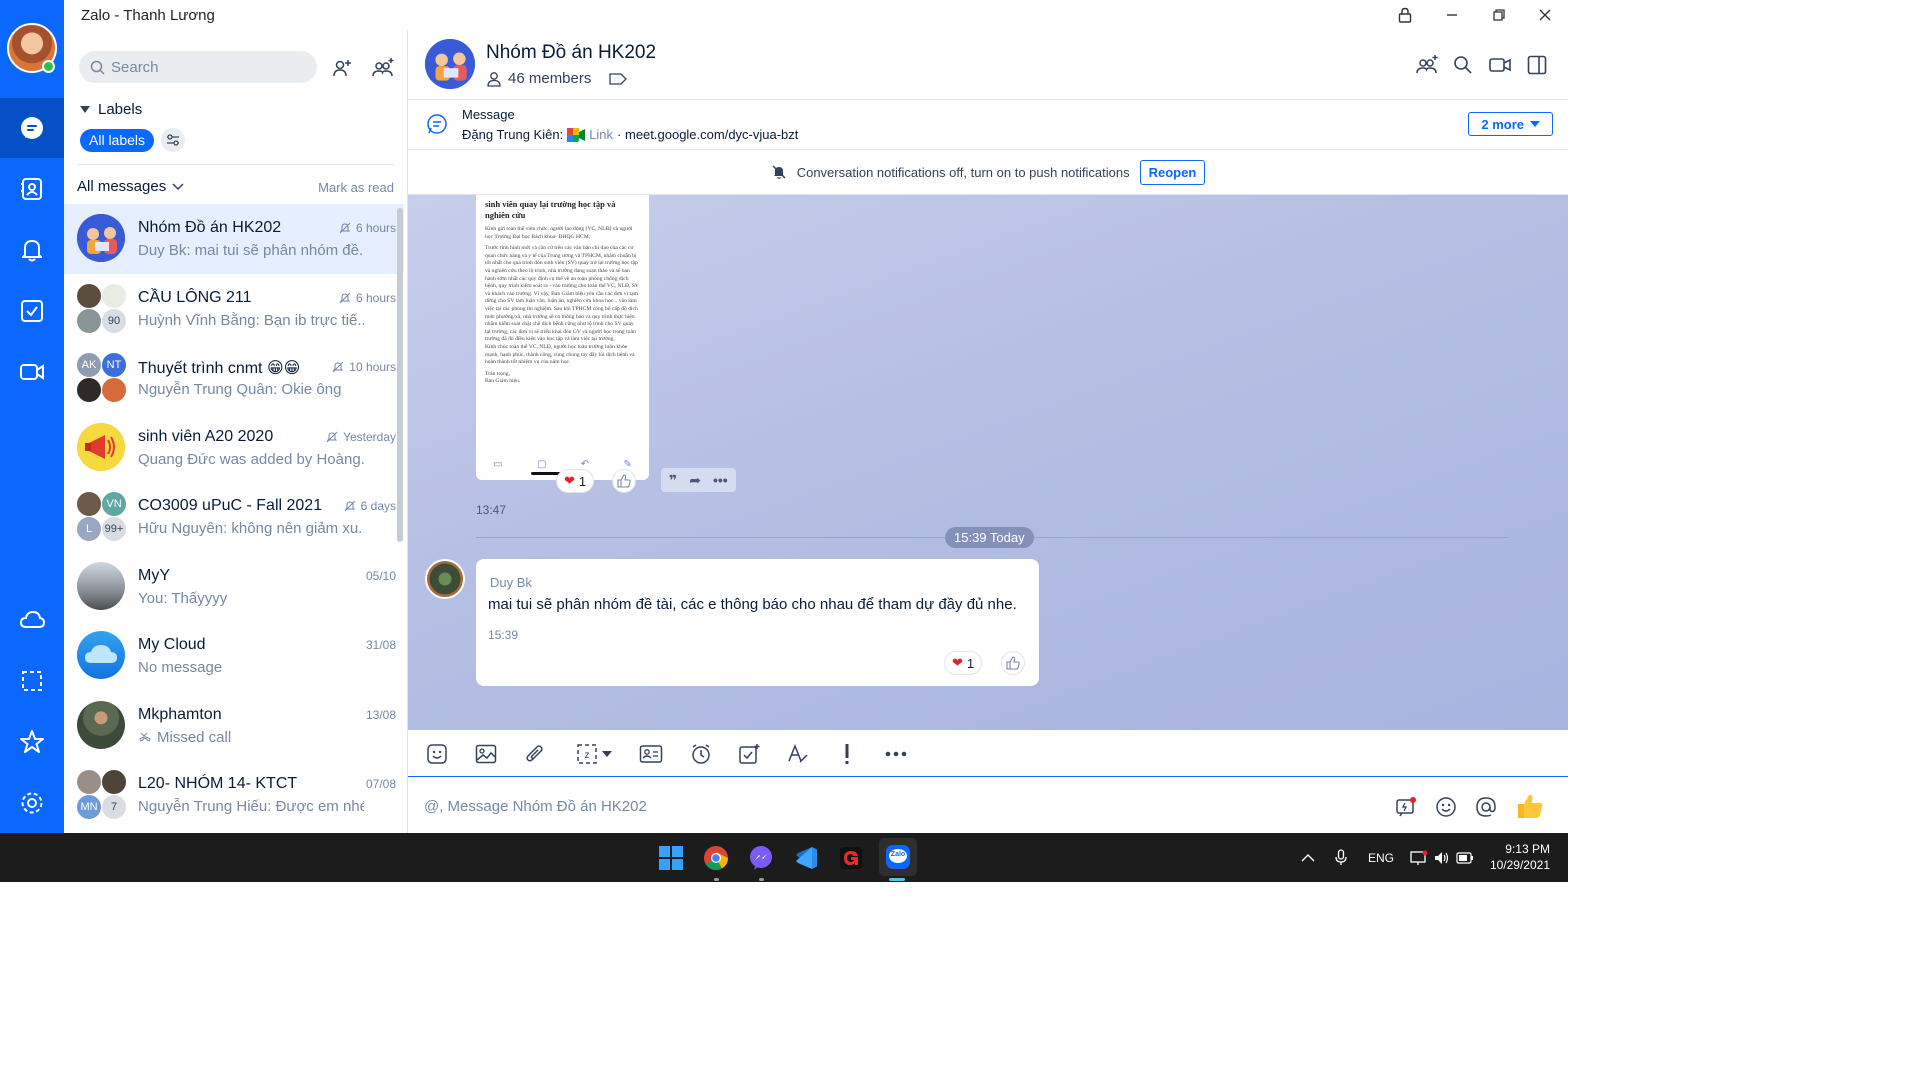 The height and width of the screenshot is (1080, 1920). I want to click on title-bar: Zalo - Thanh Lương, so click(816, 15).